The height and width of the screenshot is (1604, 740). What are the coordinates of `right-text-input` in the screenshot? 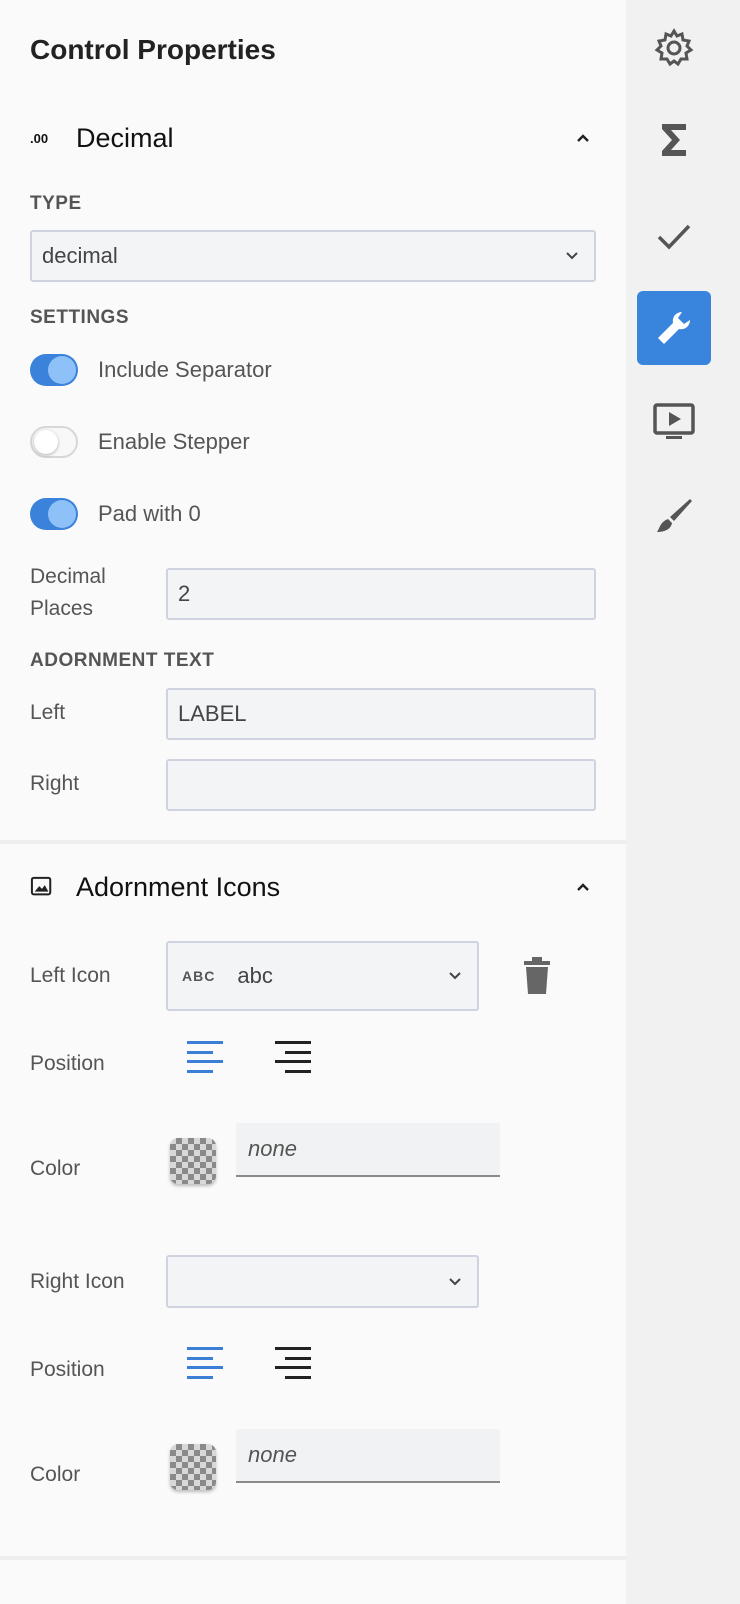 It's located at (381, 785).